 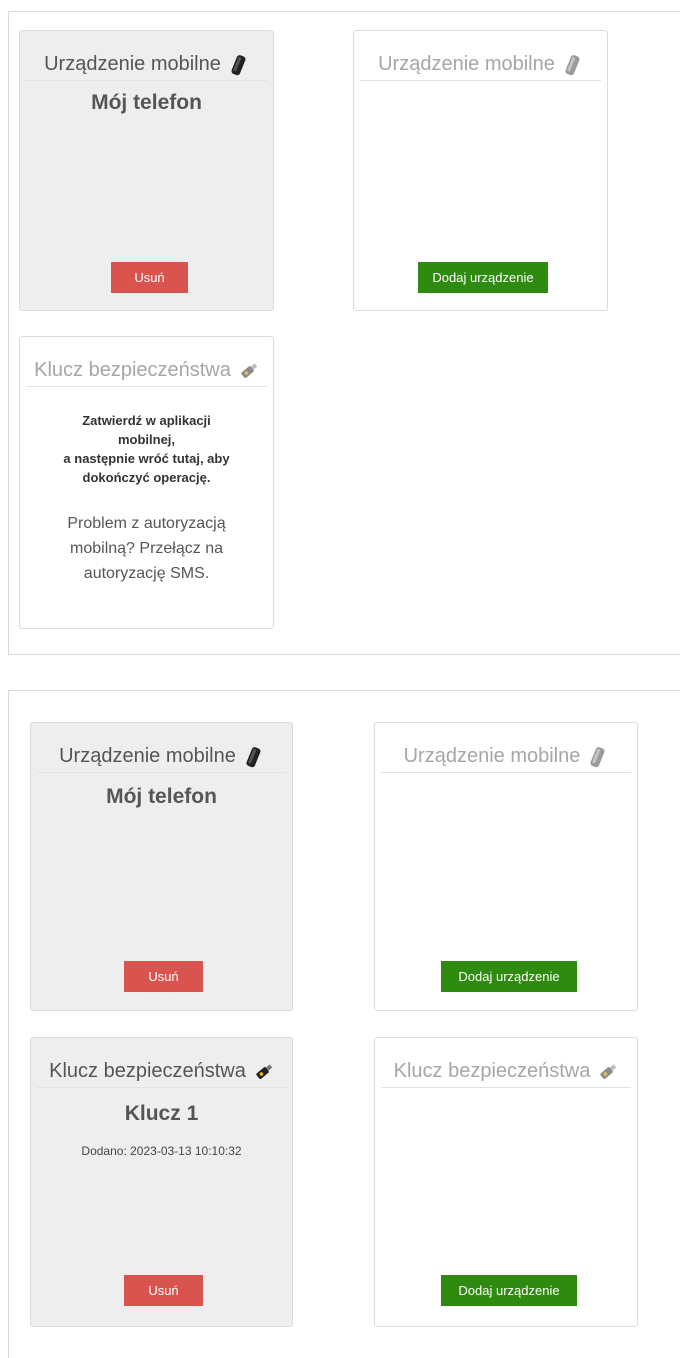 What do you see at coordinates (161, 1151) in the screenshot?
I see `added-date: Dodano: 2023-03-13 10:10:32` at bounding box center [161, 1151].